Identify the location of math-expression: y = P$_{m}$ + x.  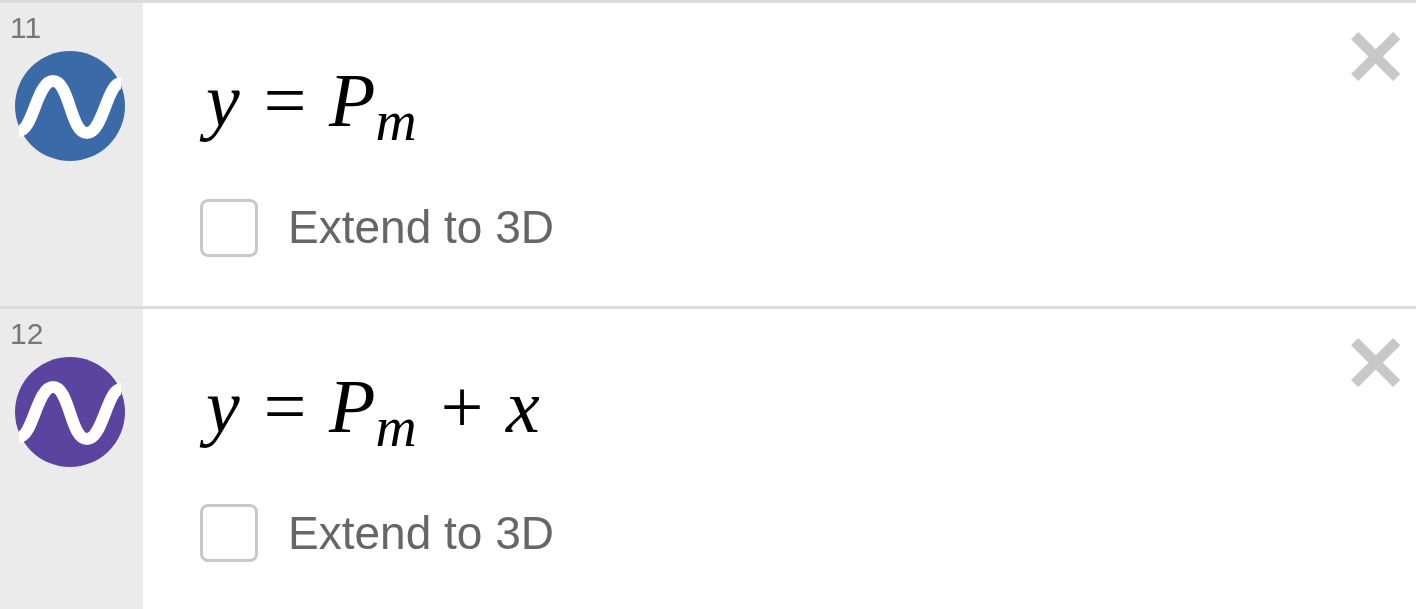
(373, 410).